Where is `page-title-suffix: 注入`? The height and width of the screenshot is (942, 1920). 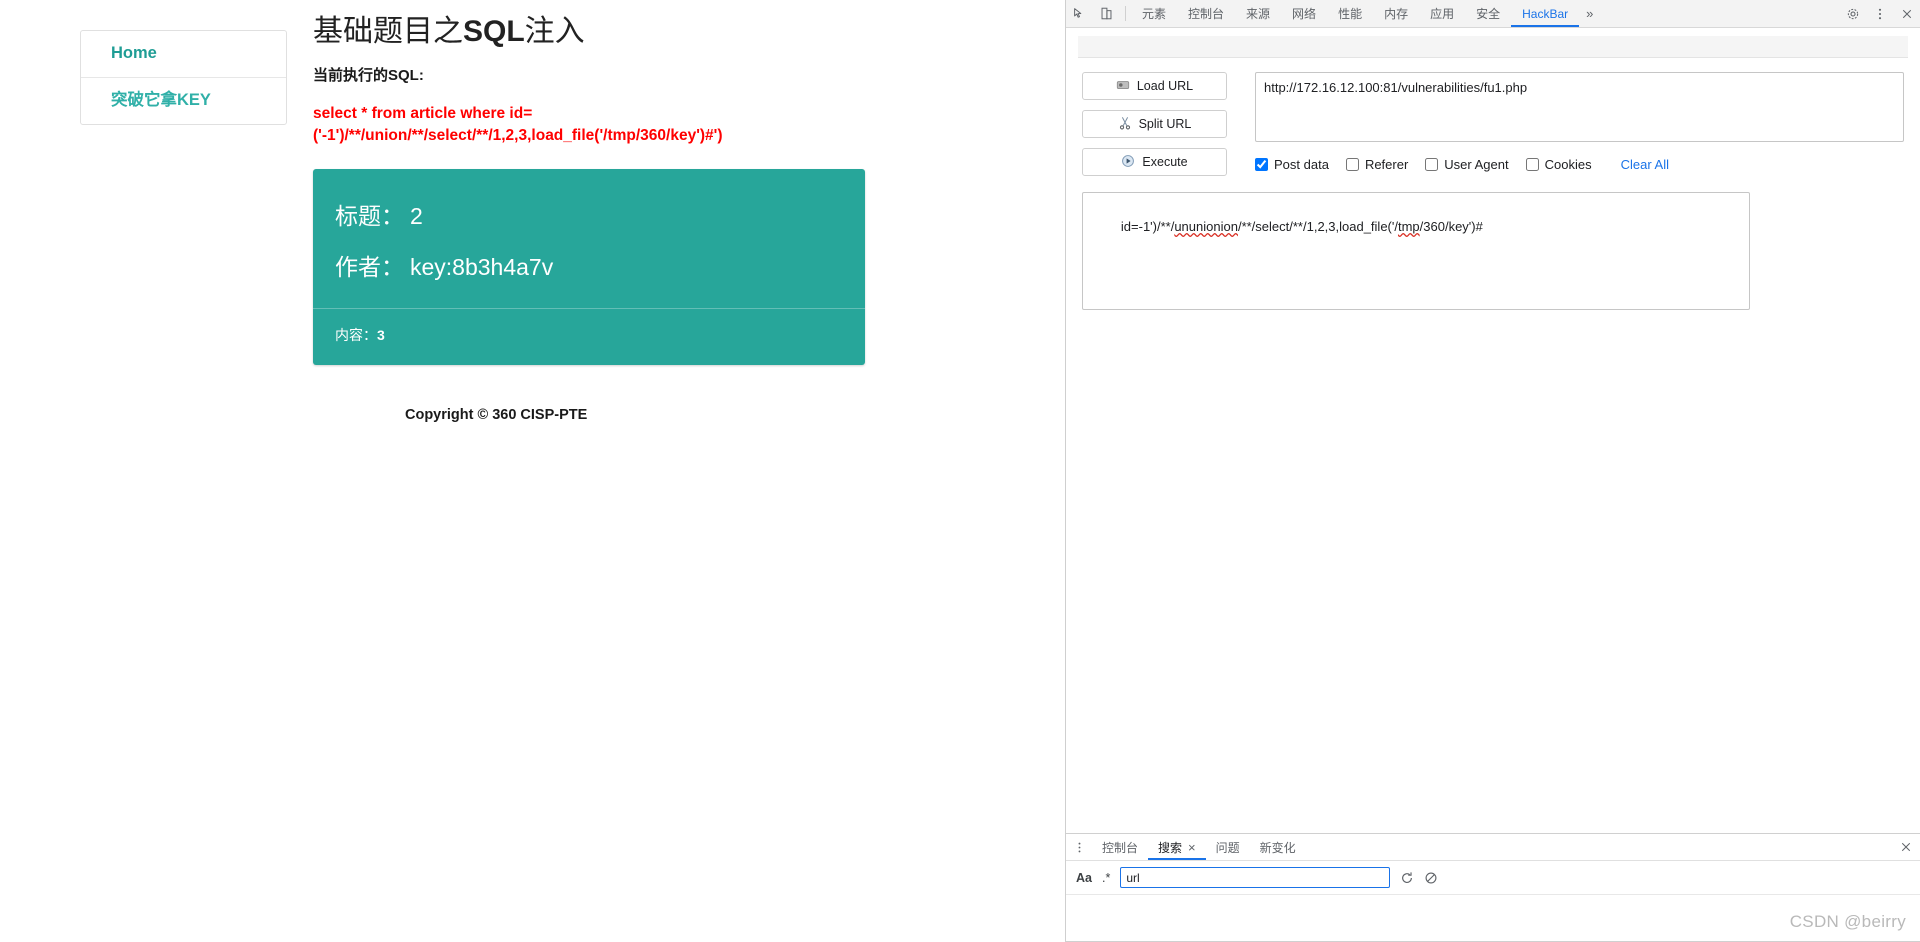
page-title-suffix: 注入 is located at coordinates (554, 31).